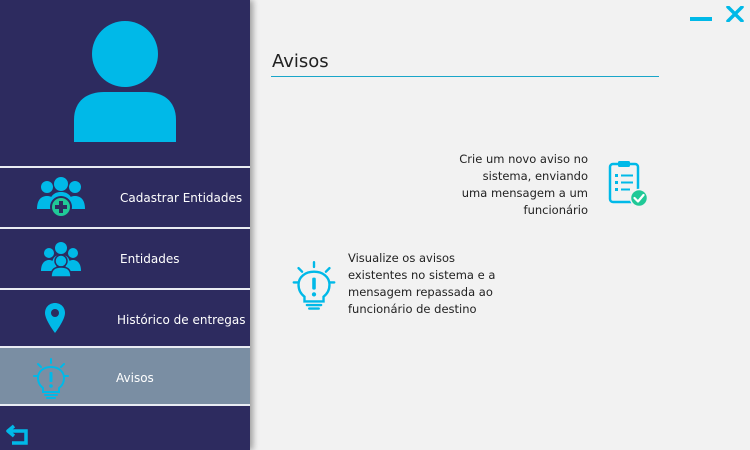 The height and width of the screenshot is (450, 750). I want to click on minimize-icon, so click(701, 14).